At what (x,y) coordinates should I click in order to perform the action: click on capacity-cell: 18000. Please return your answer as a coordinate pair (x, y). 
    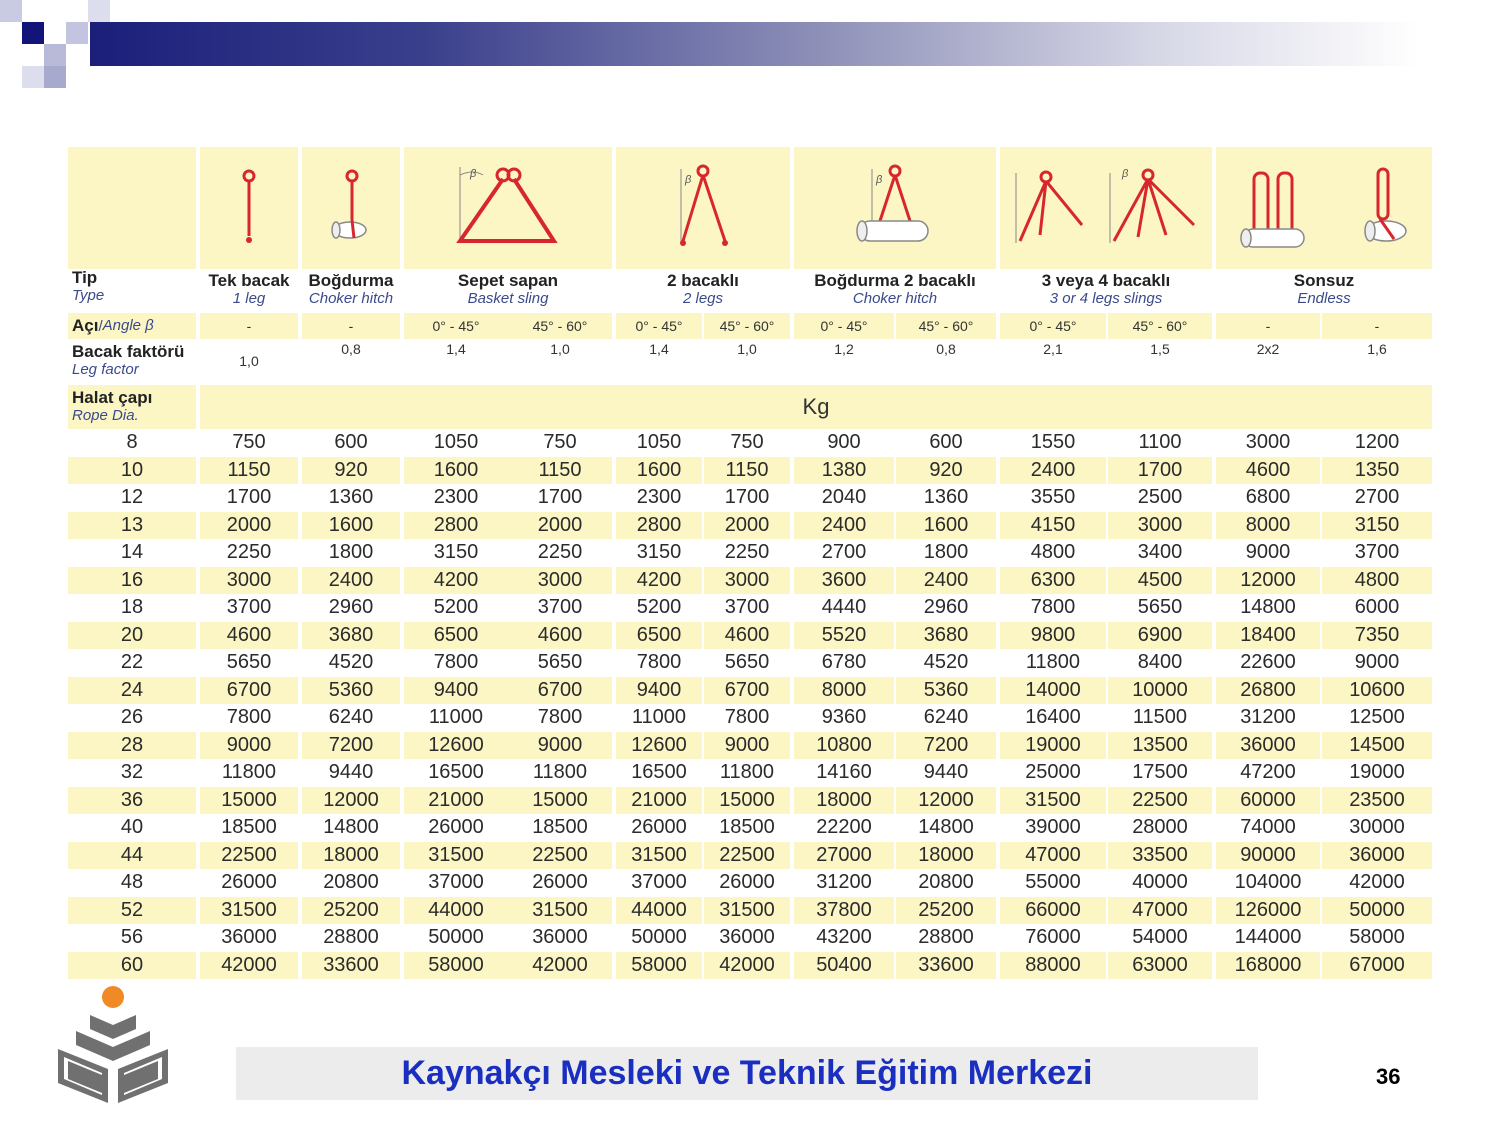
    Looking at the image, I should click on (351, 855).